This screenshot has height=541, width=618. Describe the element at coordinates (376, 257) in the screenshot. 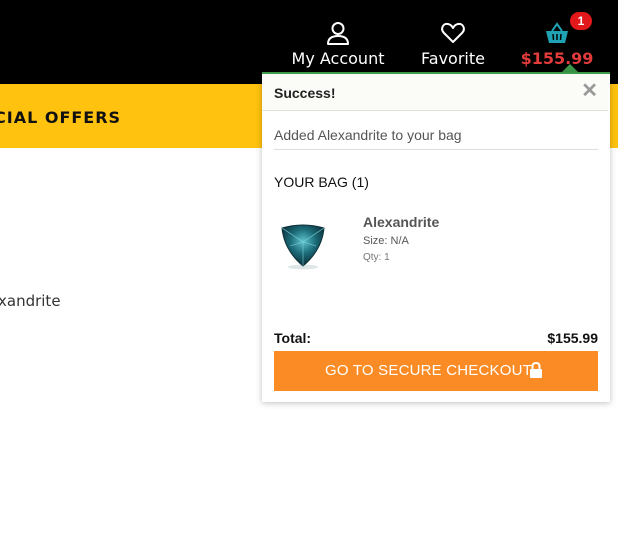

I see `item-quantity: Qty: 1` at that location.